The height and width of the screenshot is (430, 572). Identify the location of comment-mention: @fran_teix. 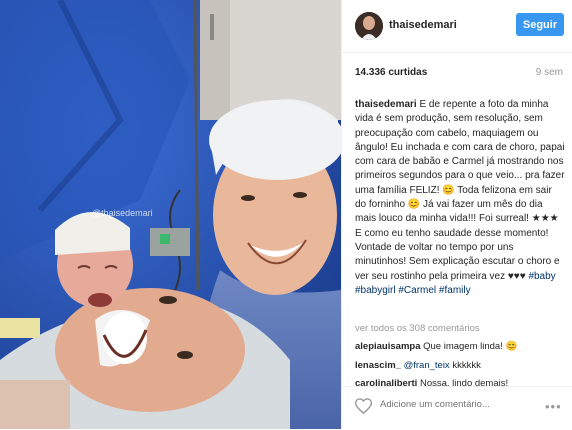
(425, 365).